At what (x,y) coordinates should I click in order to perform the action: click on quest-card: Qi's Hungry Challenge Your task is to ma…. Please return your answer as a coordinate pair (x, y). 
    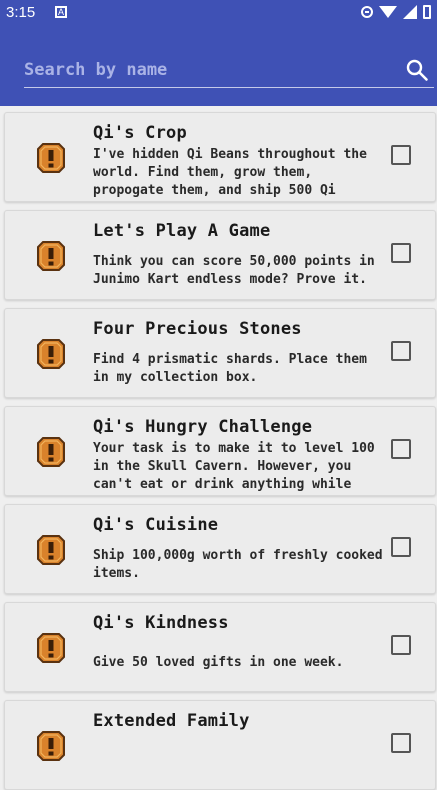
    Looking at the image, I should click on (220, 451).